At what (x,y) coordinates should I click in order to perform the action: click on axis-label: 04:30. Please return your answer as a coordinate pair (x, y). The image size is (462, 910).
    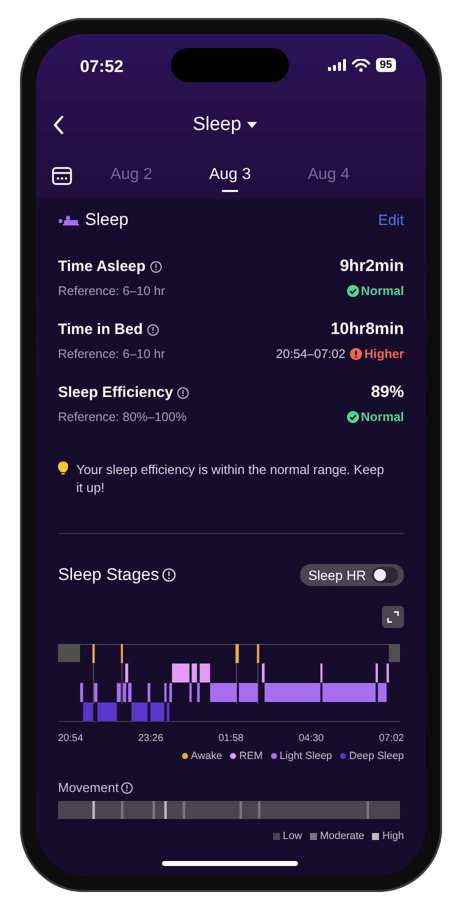
    Looking at the image, I should click on (311, 738).